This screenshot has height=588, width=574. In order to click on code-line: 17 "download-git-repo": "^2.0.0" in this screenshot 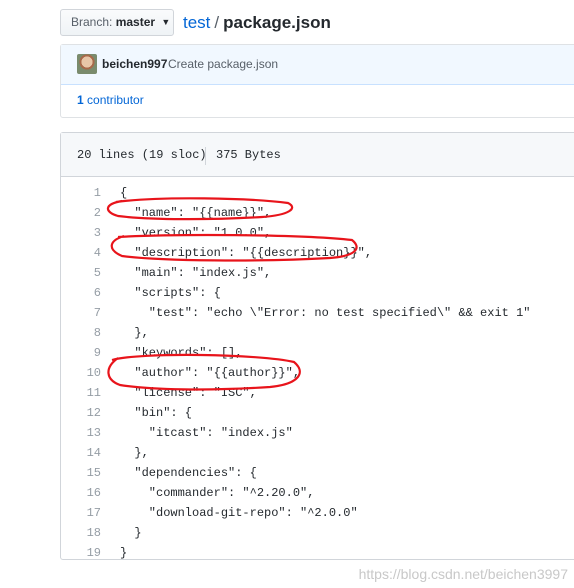, I will do `click(317, 513)`.